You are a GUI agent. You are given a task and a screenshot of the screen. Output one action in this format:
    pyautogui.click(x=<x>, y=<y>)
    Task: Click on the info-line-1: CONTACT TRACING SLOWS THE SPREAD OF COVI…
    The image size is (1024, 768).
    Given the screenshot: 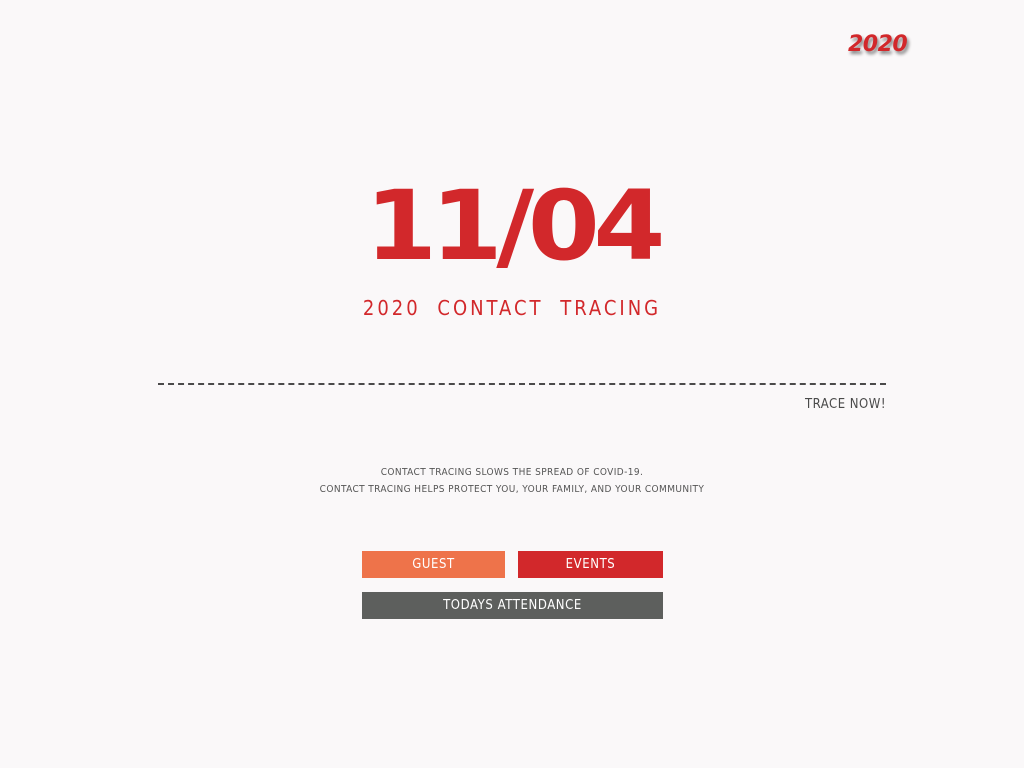 What is the action you would take?
    pyautogui.click(x=512, y=472)
    